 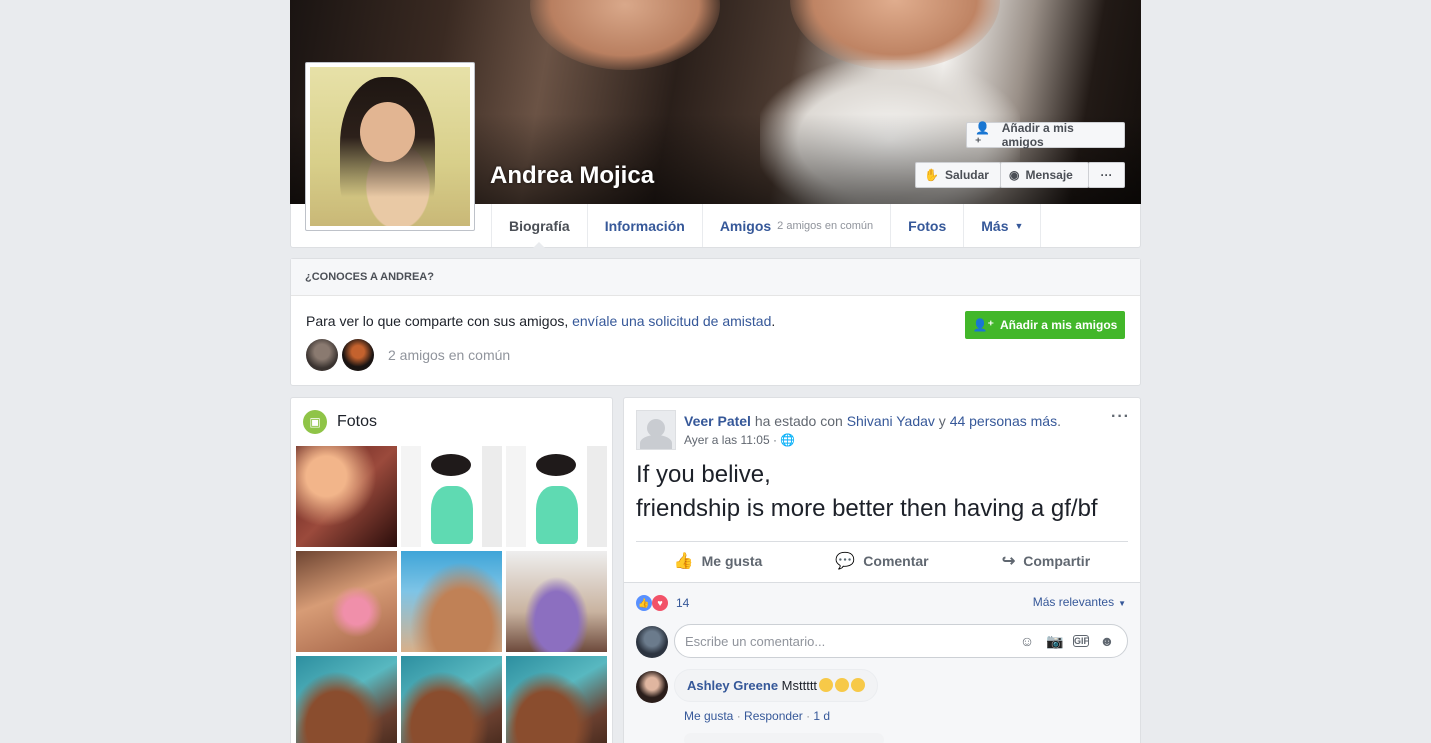 I want to click on emoji-icon: ☺, so click(x=1027, y=641).